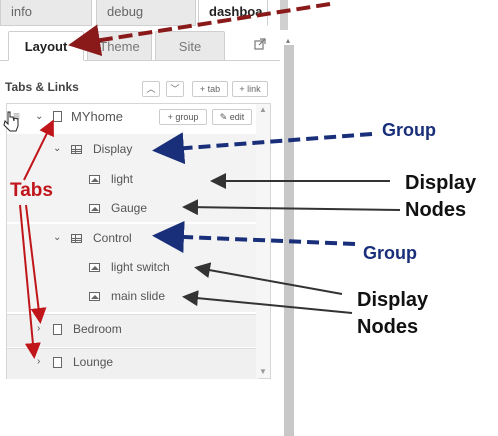  What do you see at coordinates (38, 150) in the screenshot?
I see `arrow-tabs-to-myhome` at bounding box center [38, 150].